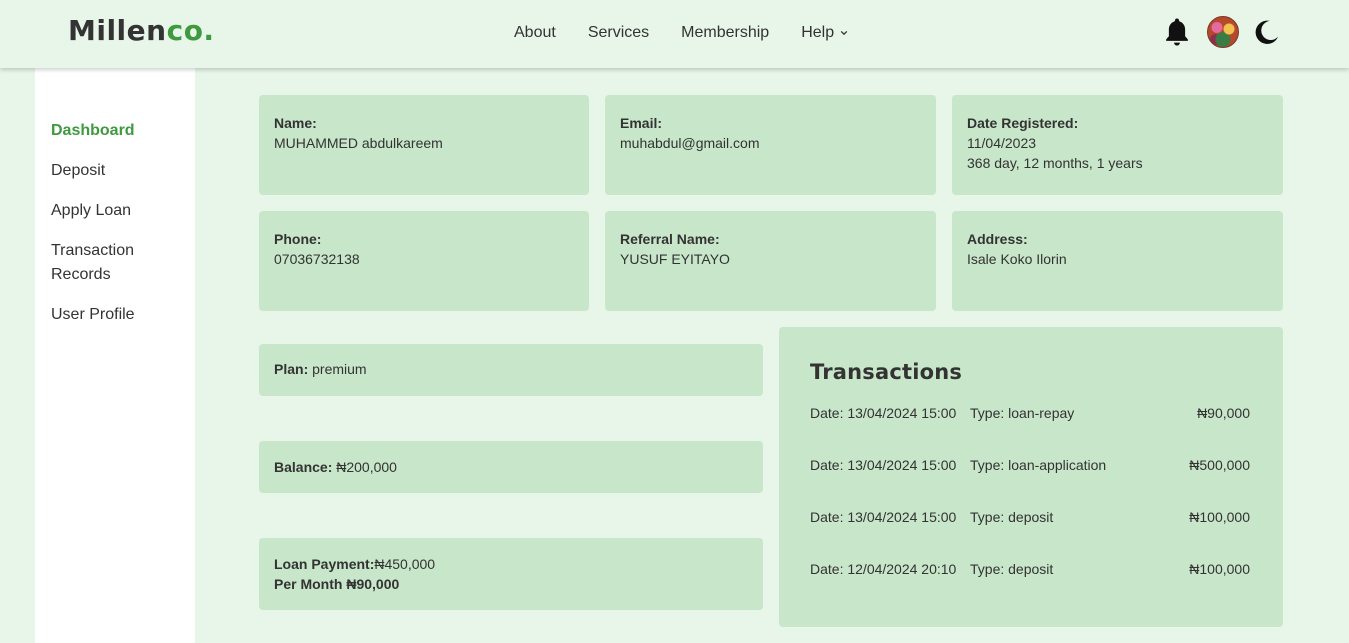 This screenshot has height=643, width=1349. What do you see at coordinates (1023, 123) in the screenshot?
I see `date-registered-label: Date Registered:` at bounding box center [1023, 123].